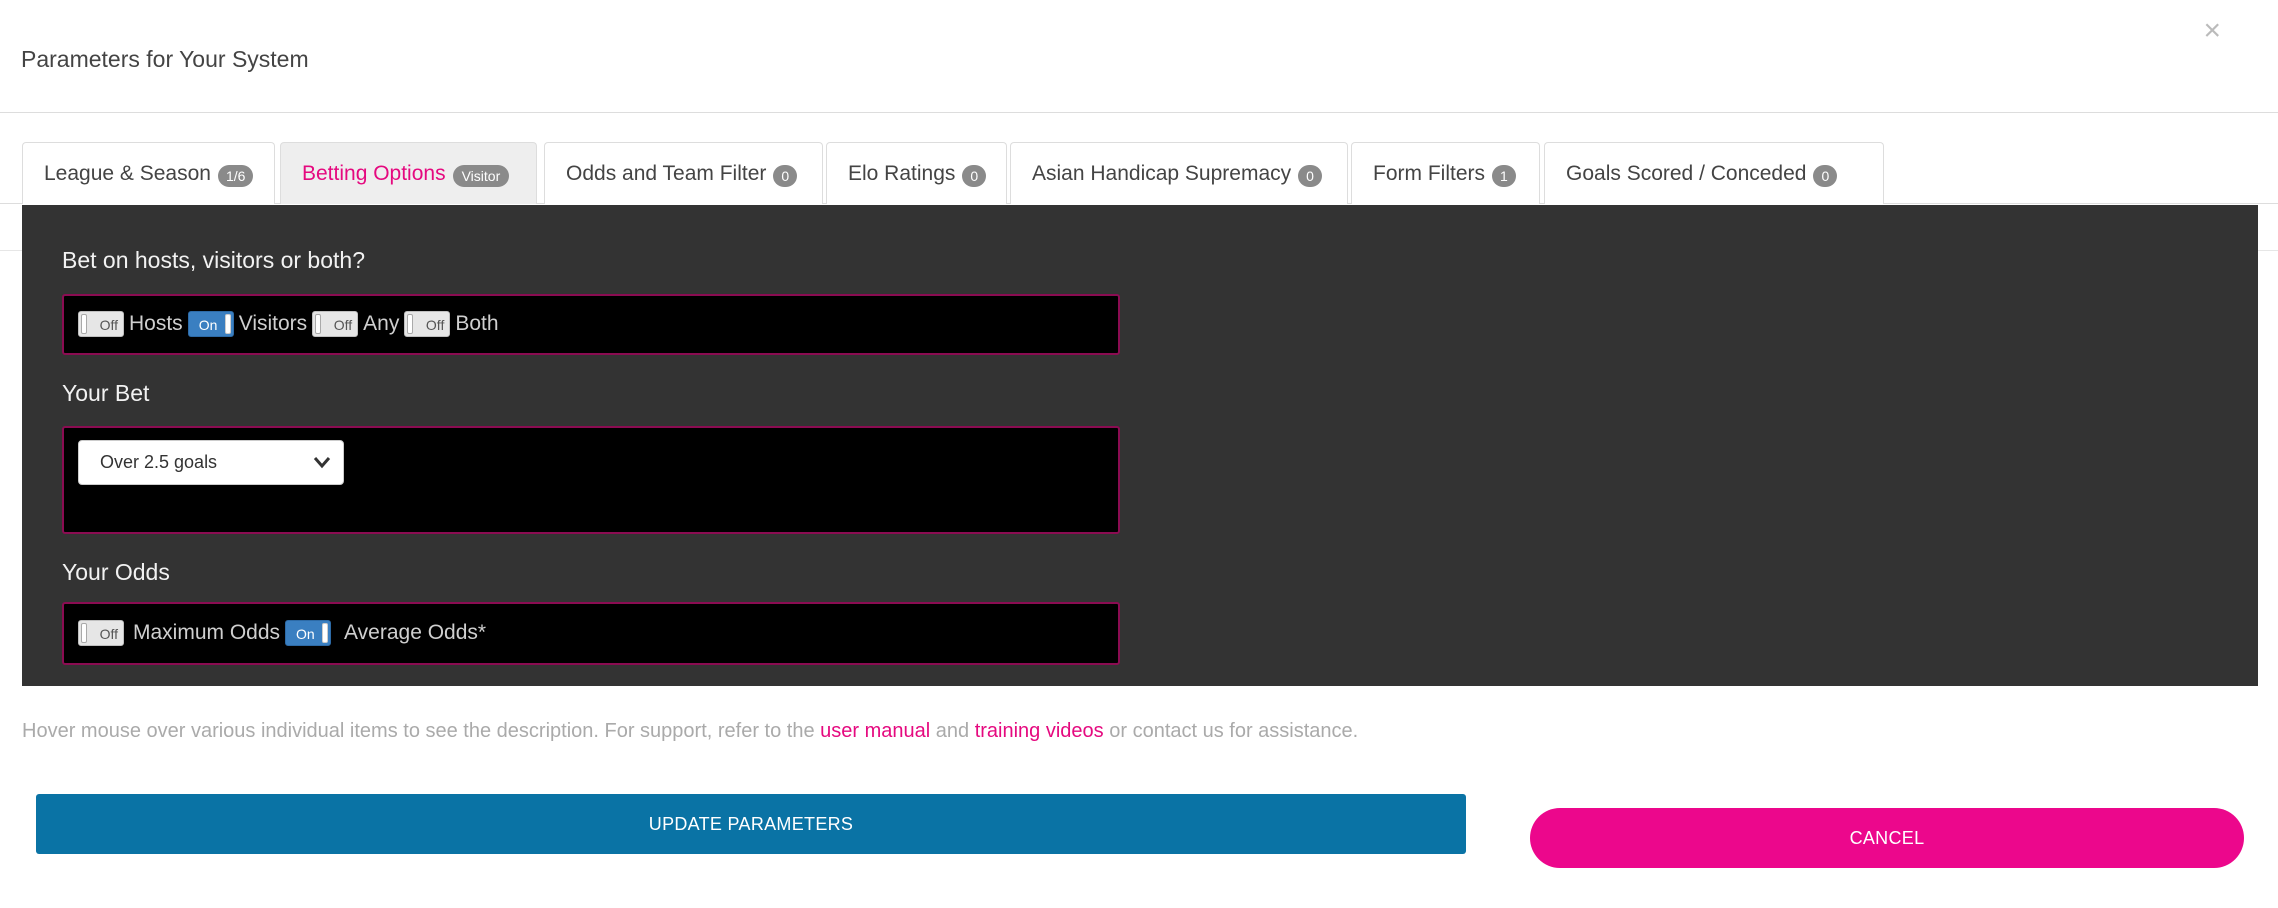 The height and width of the screenshot is (908, 2278). I want to click on tab-label: Goals Scored / Conceded, so click(1686, 173).